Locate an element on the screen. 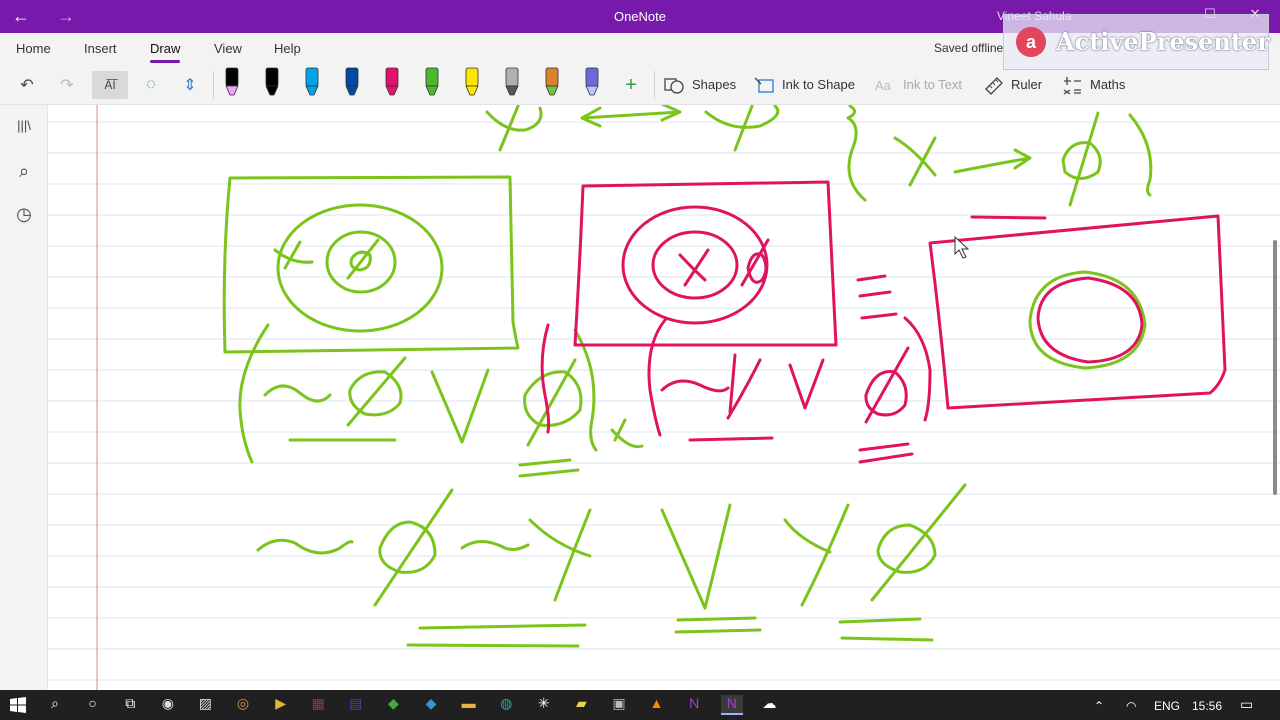 The image size is (1280, 720). pen-5-icon is located at coordinates (392, 81).